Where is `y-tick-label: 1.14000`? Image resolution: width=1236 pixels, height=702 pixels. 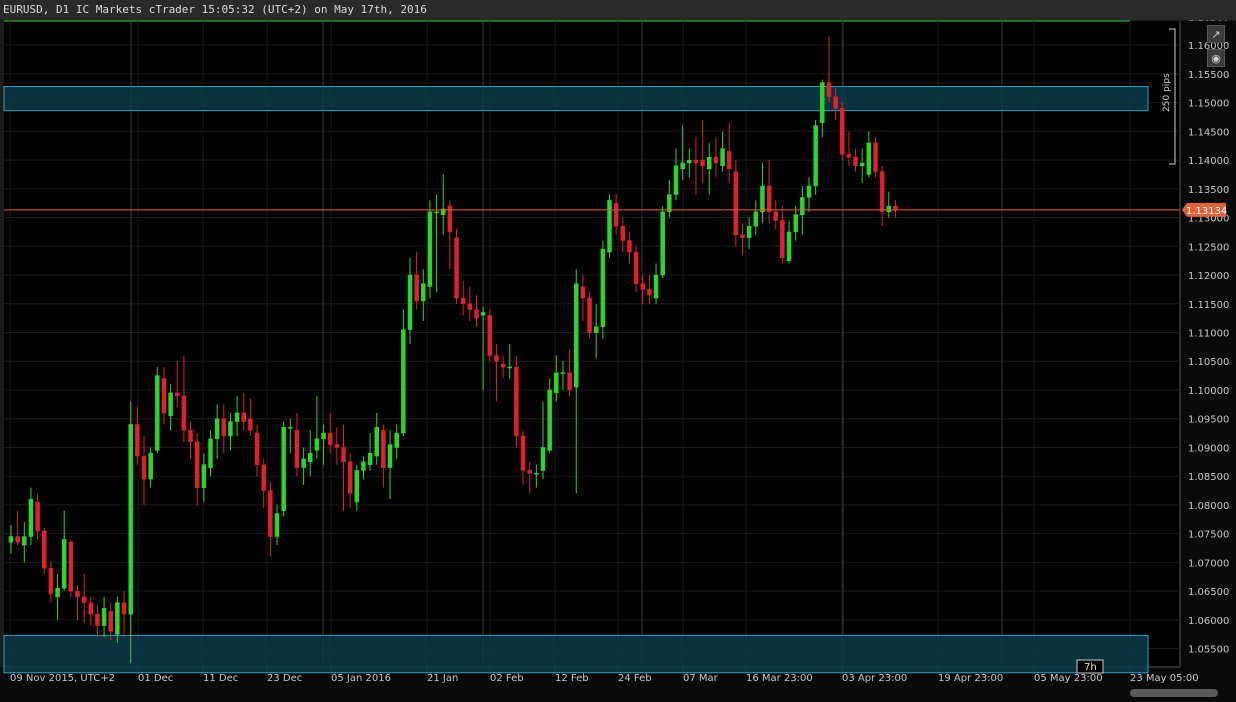 y-tick-label: 1.14000 is located at coordinates (1208, 161).